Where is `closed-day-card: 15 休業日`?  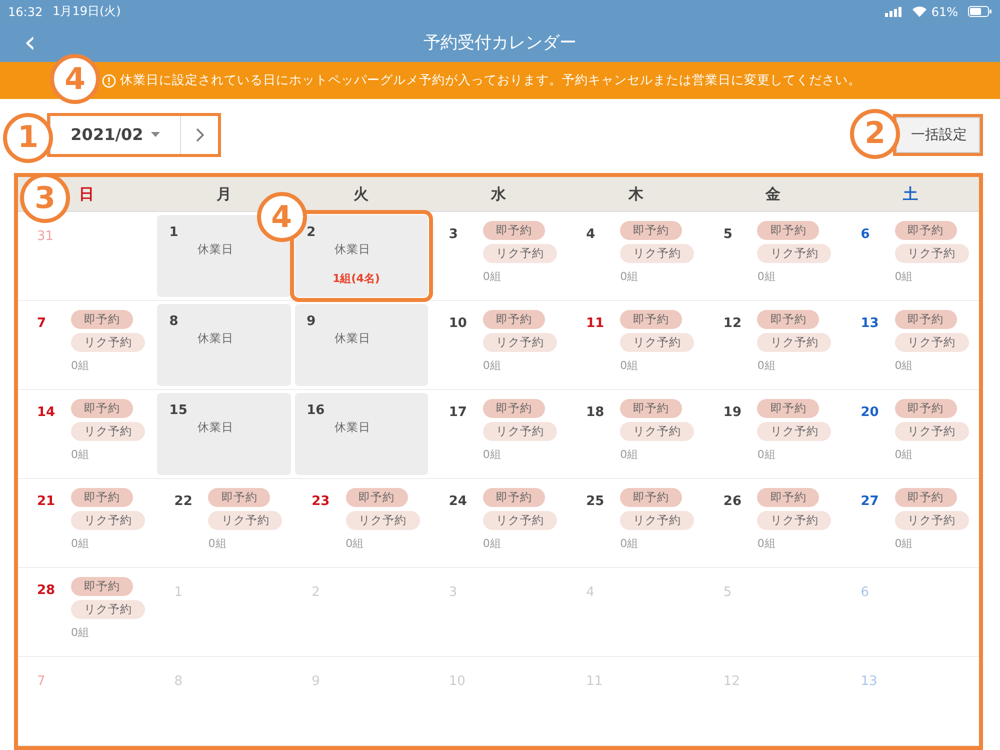 closed-day-card: 15 休業日 is located at coordinates (224, 434).